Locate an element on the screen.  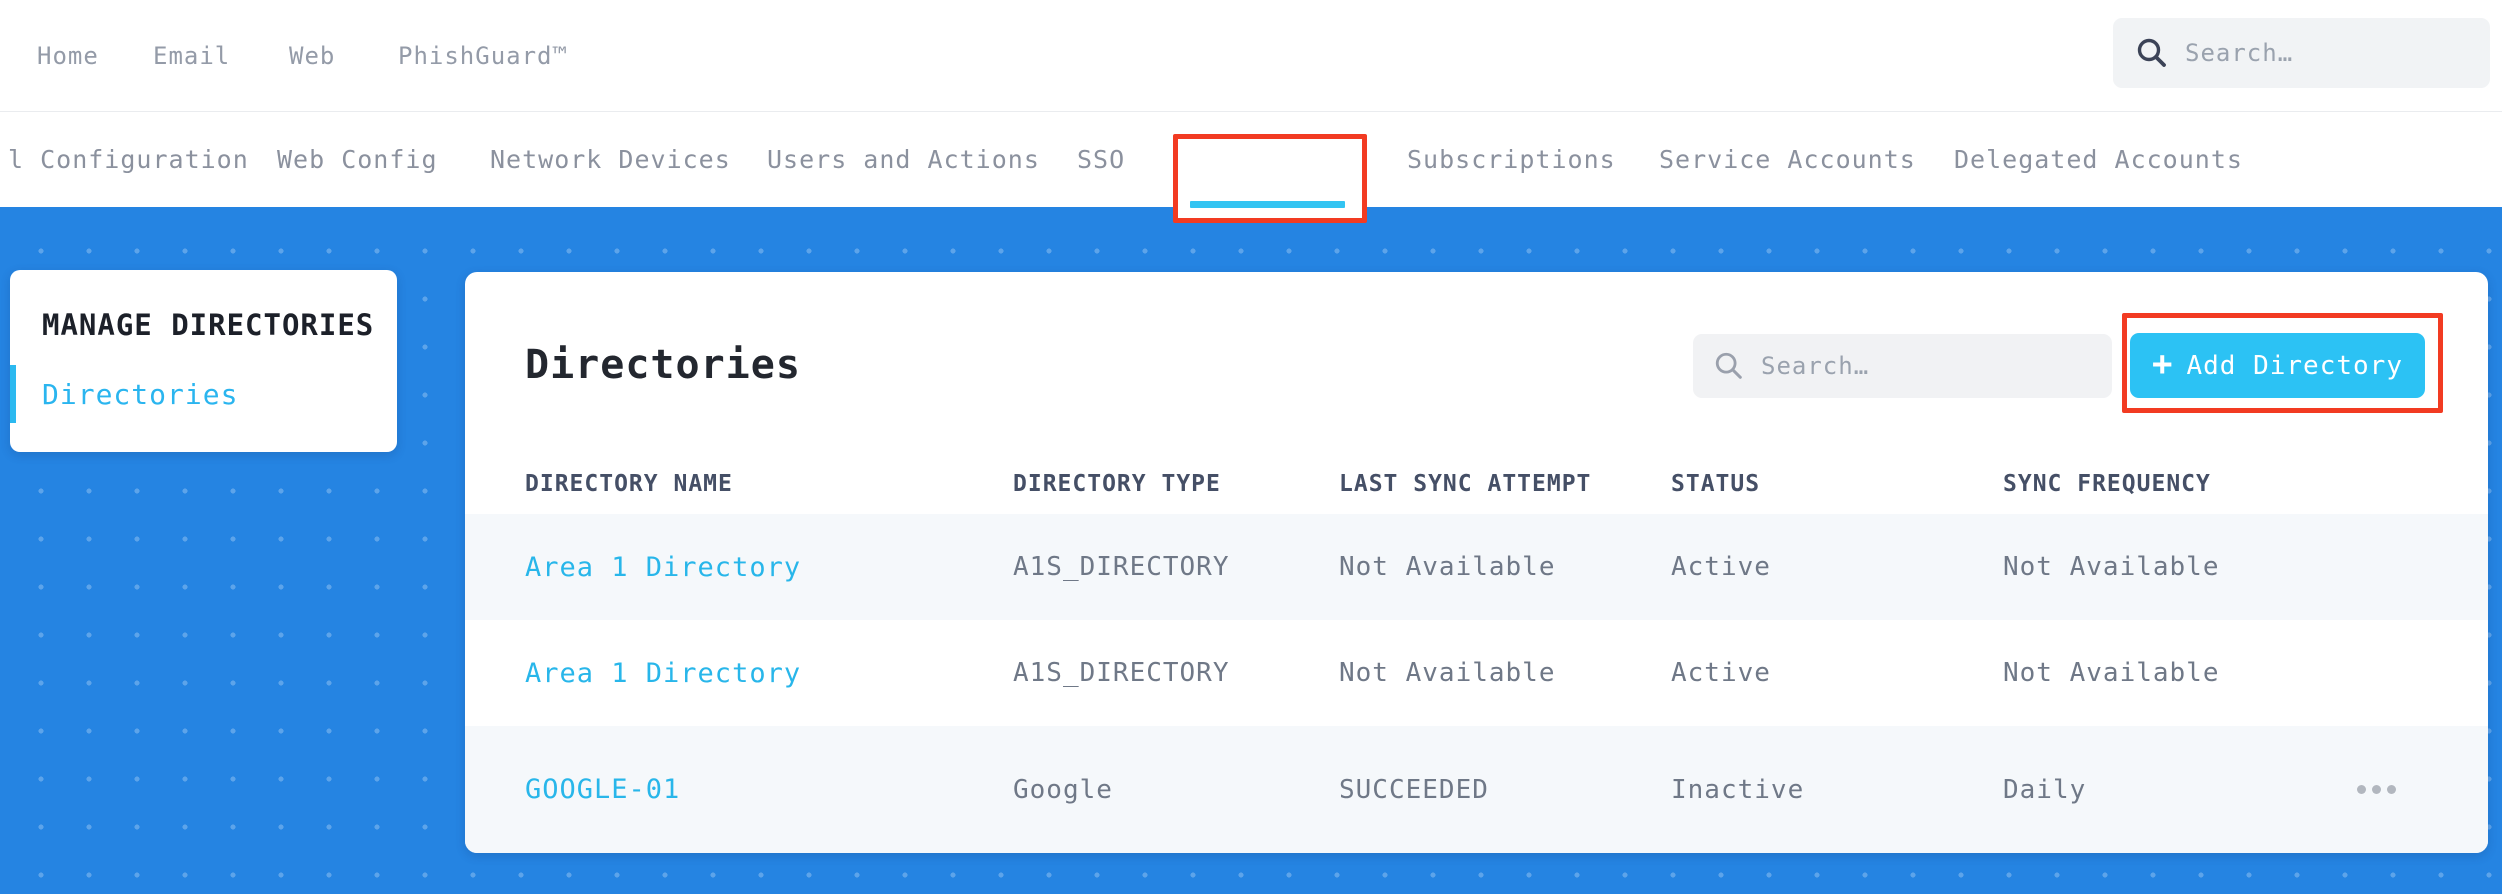
tab-subscriptions: Subscriptions is located at coordinates (1511, 160).